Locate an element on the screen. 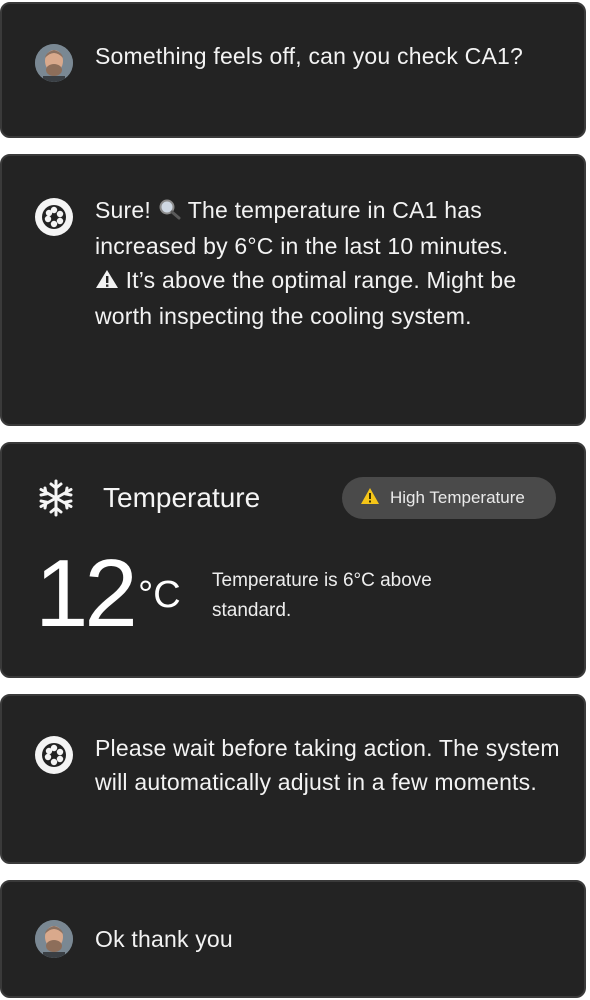 The height and width of the screenshot is (1000, 590). widget-title: Temperature is located at coordinates (182, 497).